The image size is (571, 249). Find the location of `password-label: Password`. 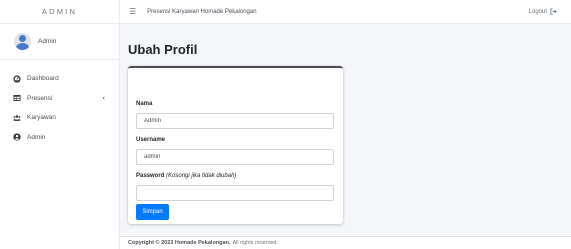

password-label: Password is located at coordinates (150, 176).